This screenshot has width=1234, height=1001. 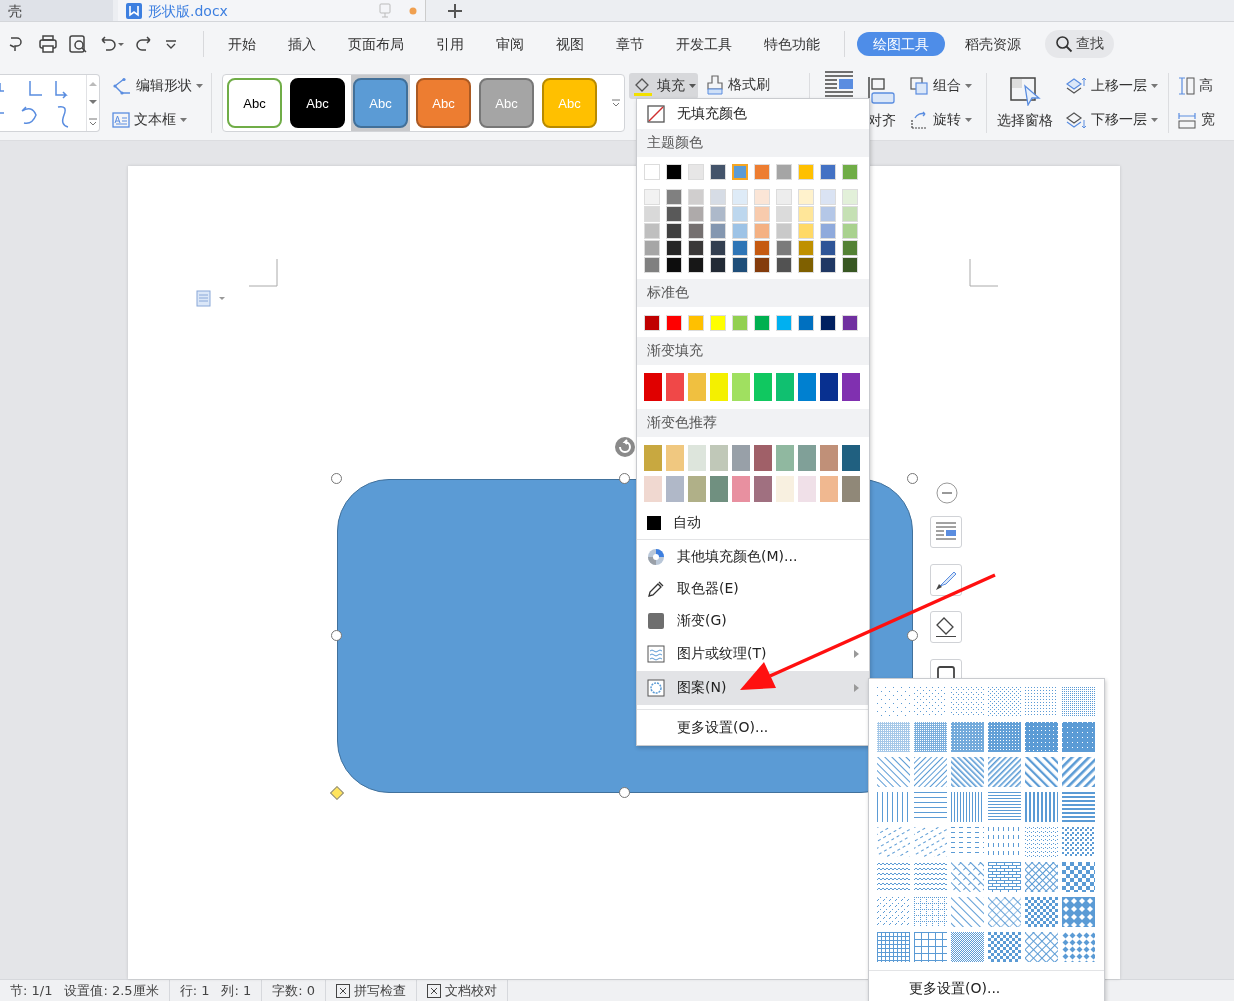 What do you see at coordinates (753, 589) in the screenshot?
I see `menu-item: 取色器(E)` at bounding box center [753, 589].